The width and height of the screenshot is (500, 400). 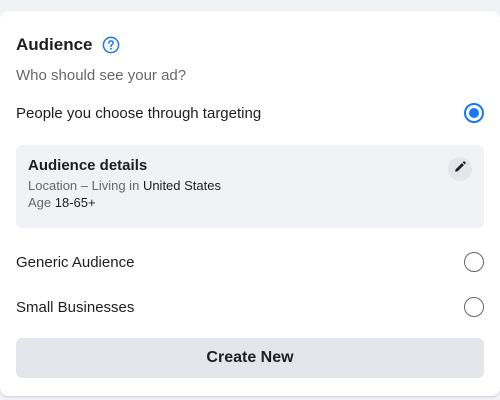 I want to click on pencil-icon, so click(x=460, y=169).